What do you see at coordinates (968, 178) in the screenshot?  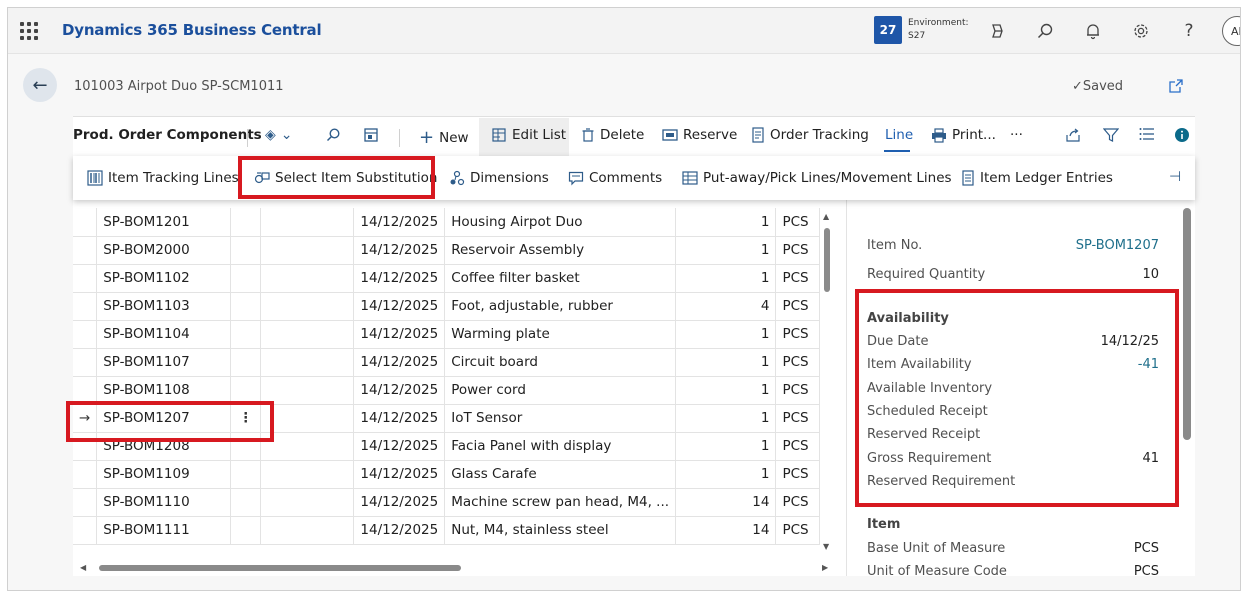 I see `ledger-icon` at bounding box center [968, 178].